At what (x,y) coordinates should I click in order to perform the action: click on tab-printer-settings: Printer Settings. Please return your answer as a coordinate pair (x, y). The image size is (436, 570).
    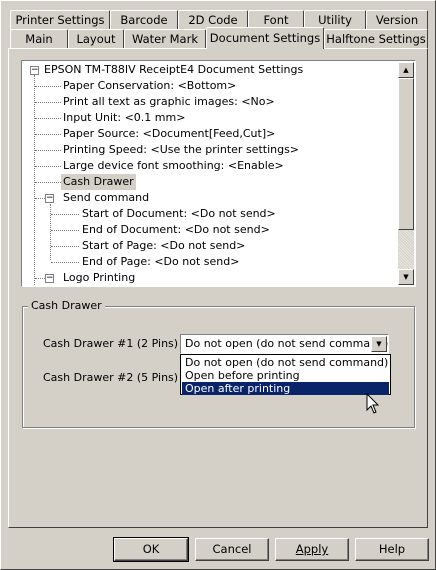
    Looking at the image, I should click on (60, 20).